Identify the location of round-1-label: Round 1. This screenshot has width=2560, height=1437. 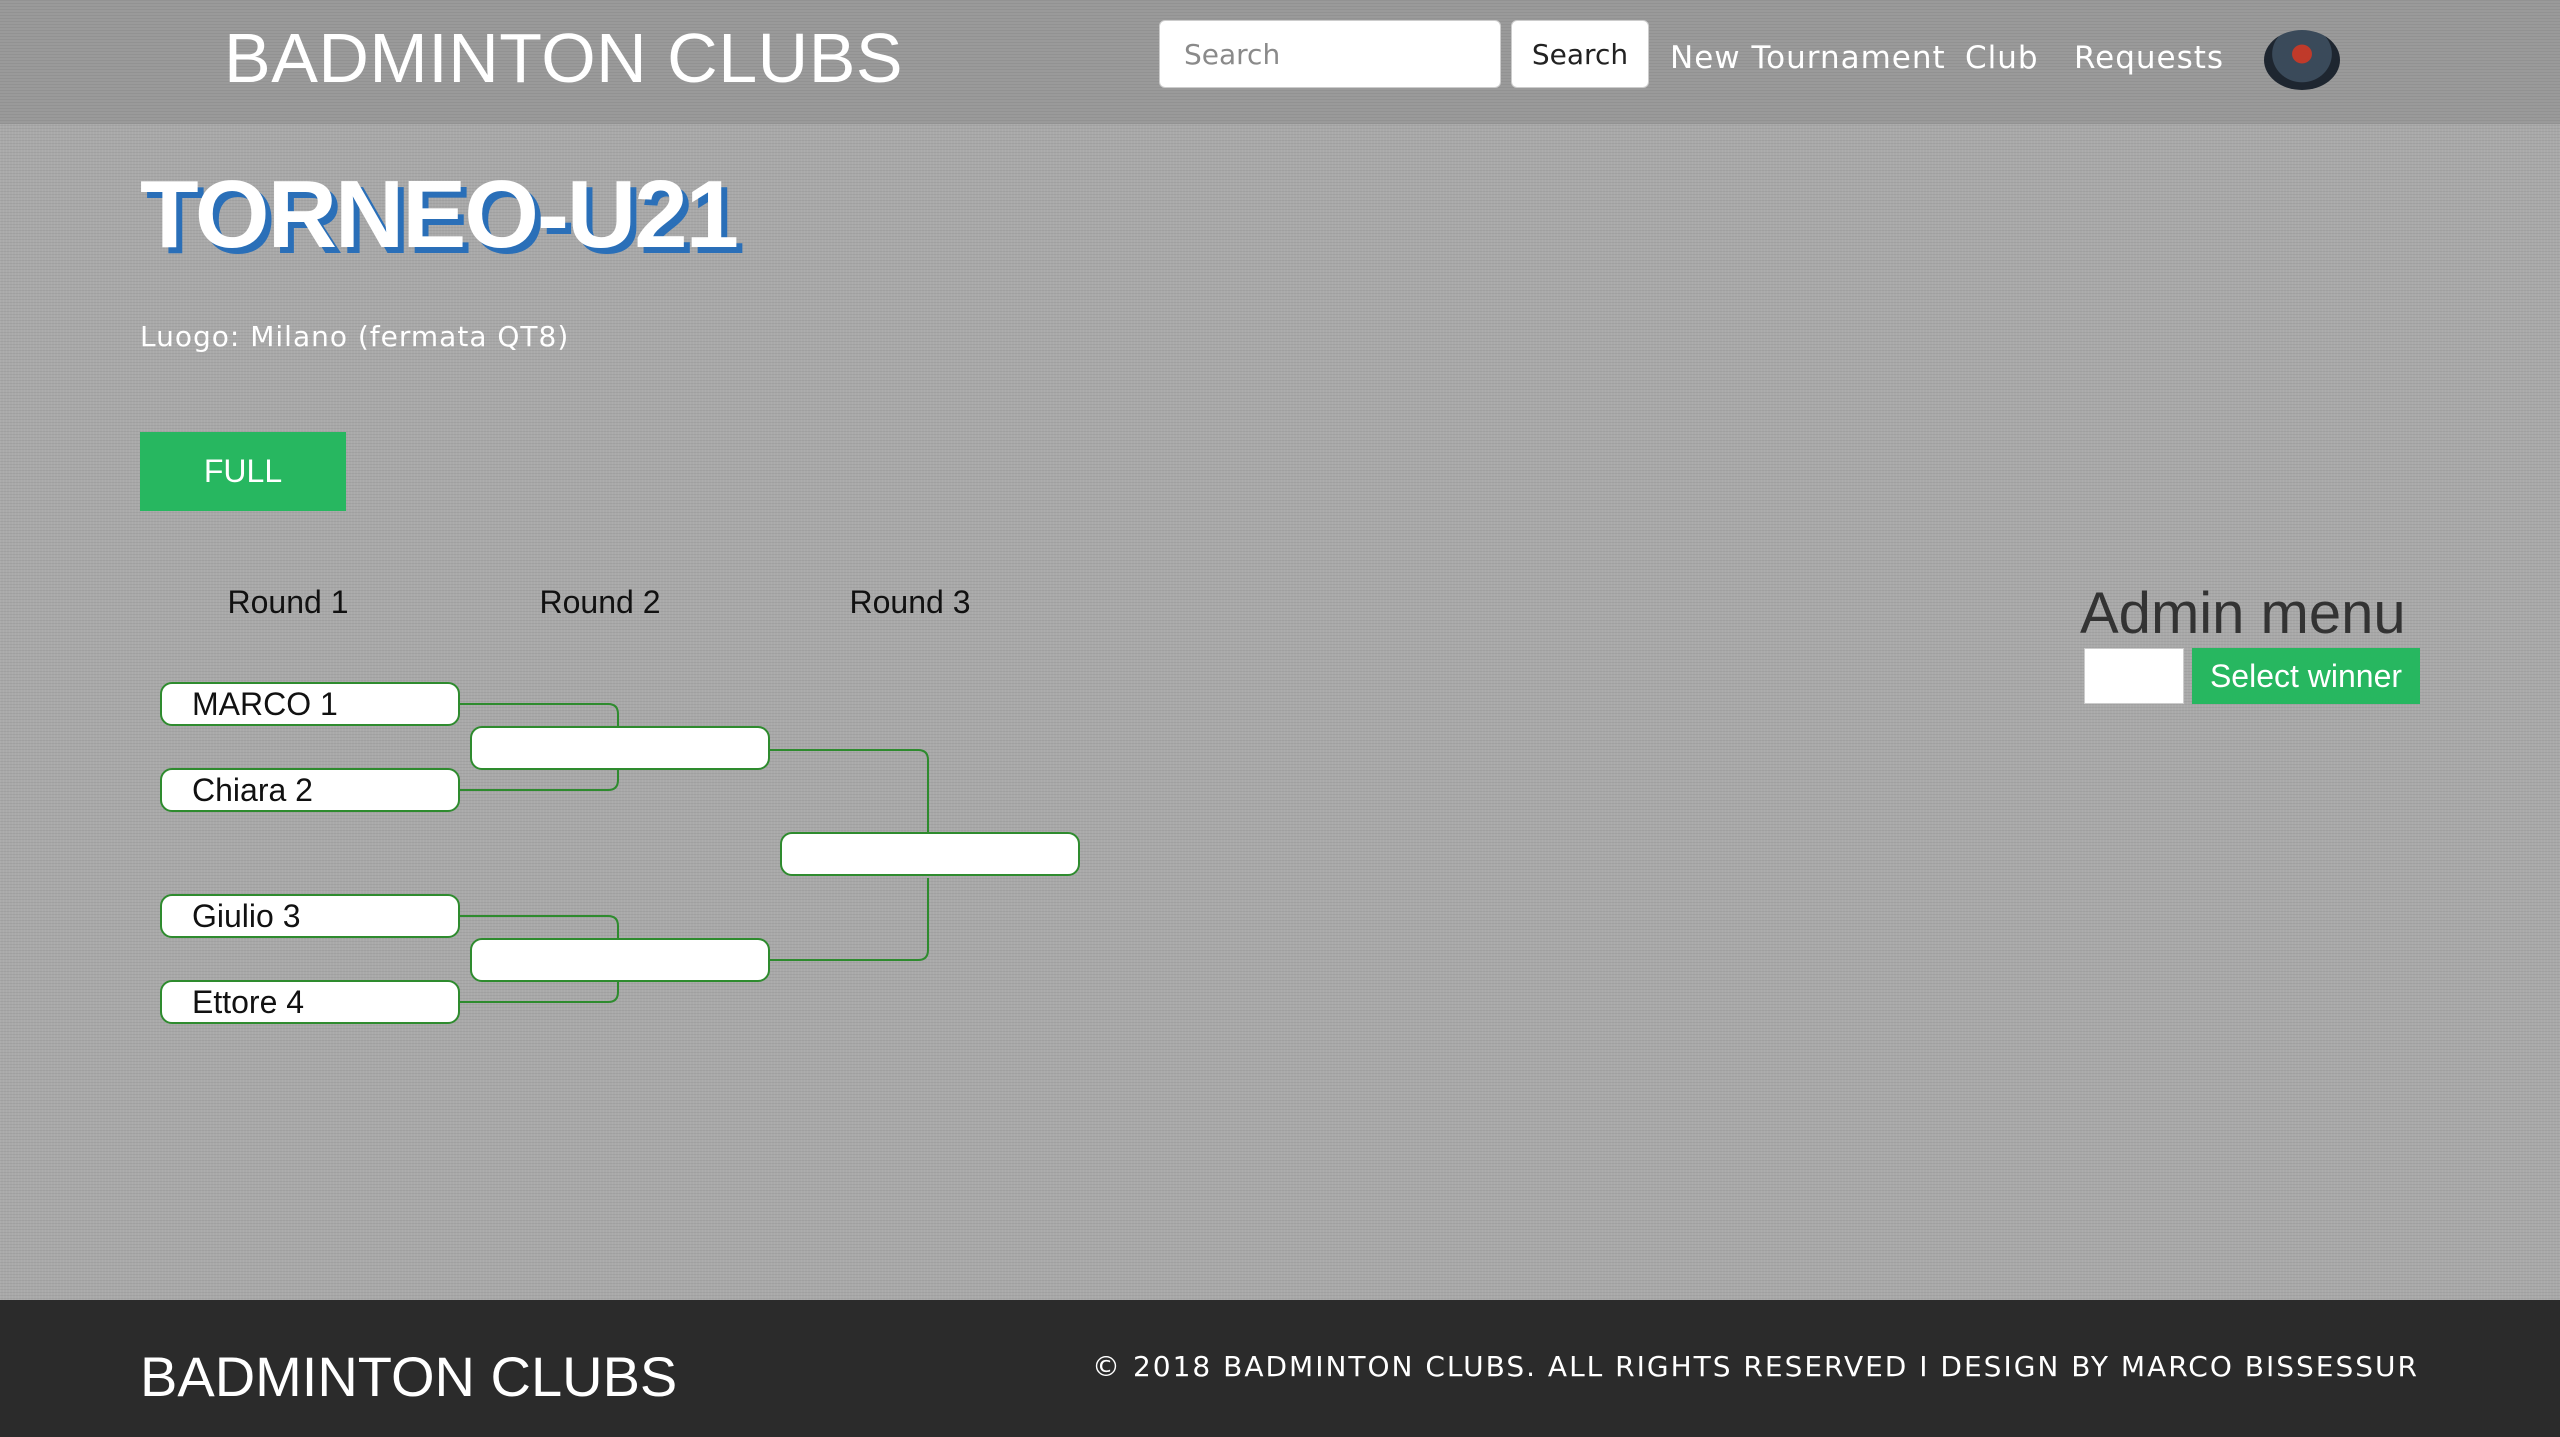
(288, 602).